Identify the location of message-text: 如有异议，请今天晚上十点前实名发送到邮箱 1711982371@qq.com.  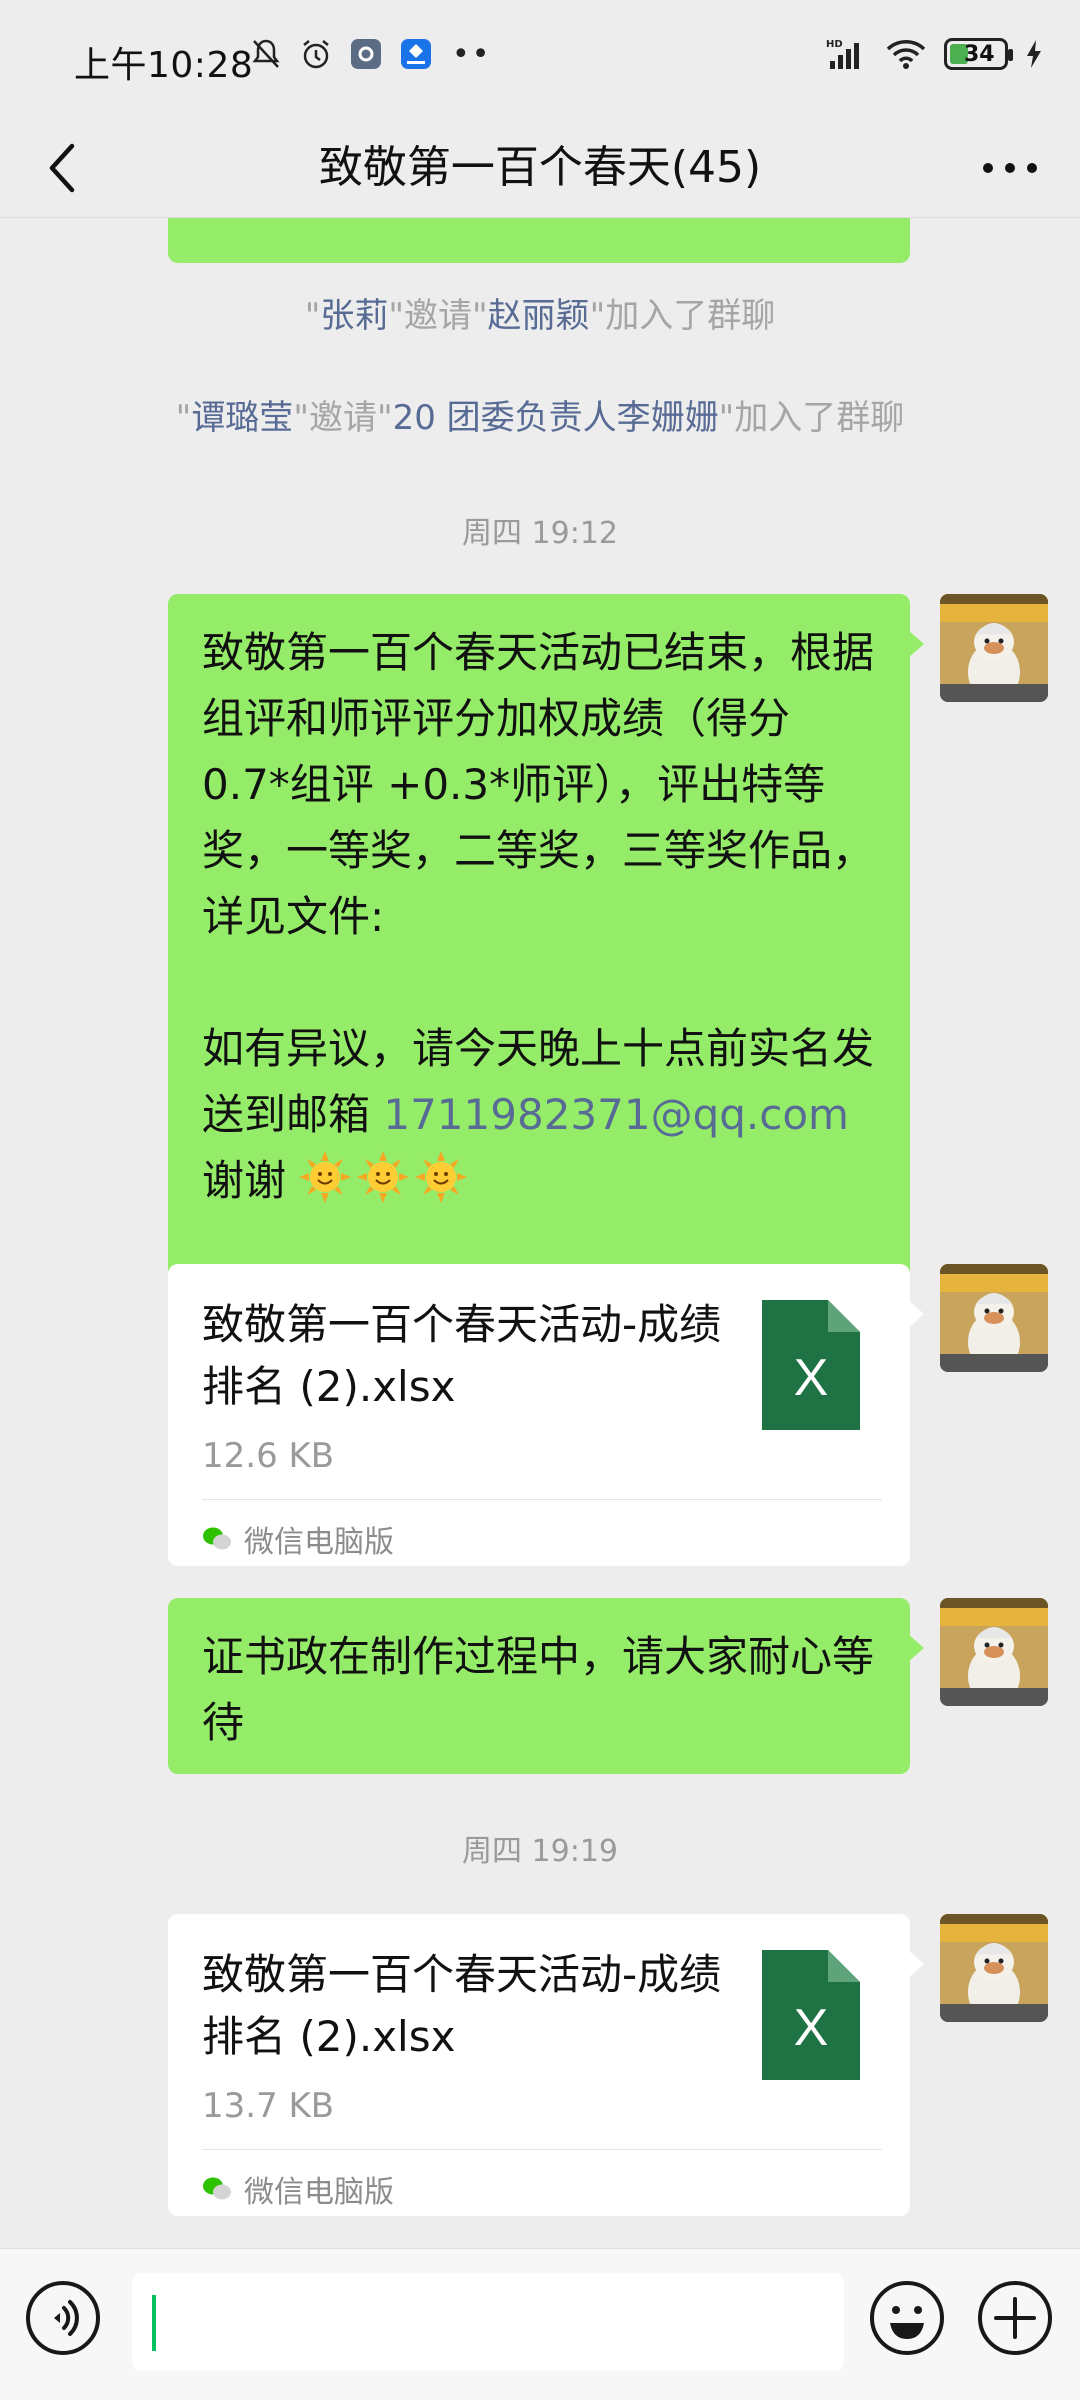
(539, 1082).